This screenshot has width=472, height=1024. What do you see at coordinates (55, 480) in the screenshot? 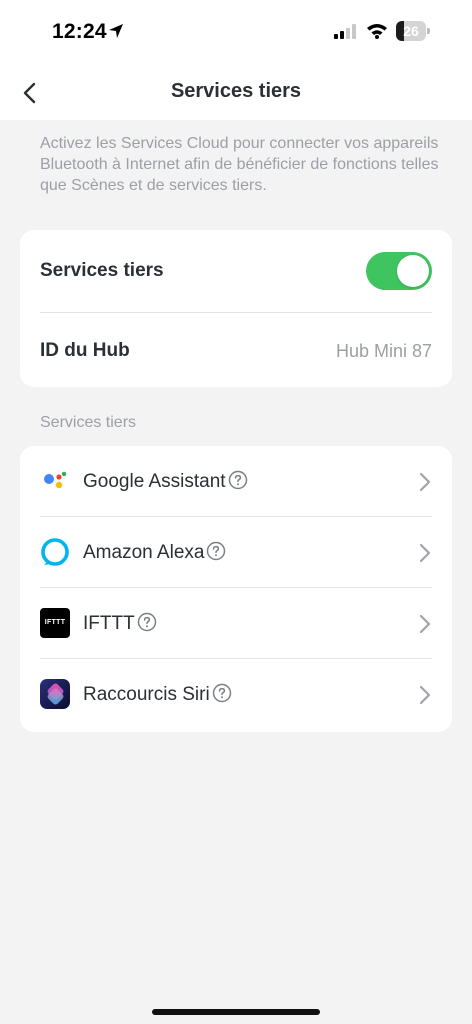
I see `google-assistant-icon` at bounding box center [55, 480].